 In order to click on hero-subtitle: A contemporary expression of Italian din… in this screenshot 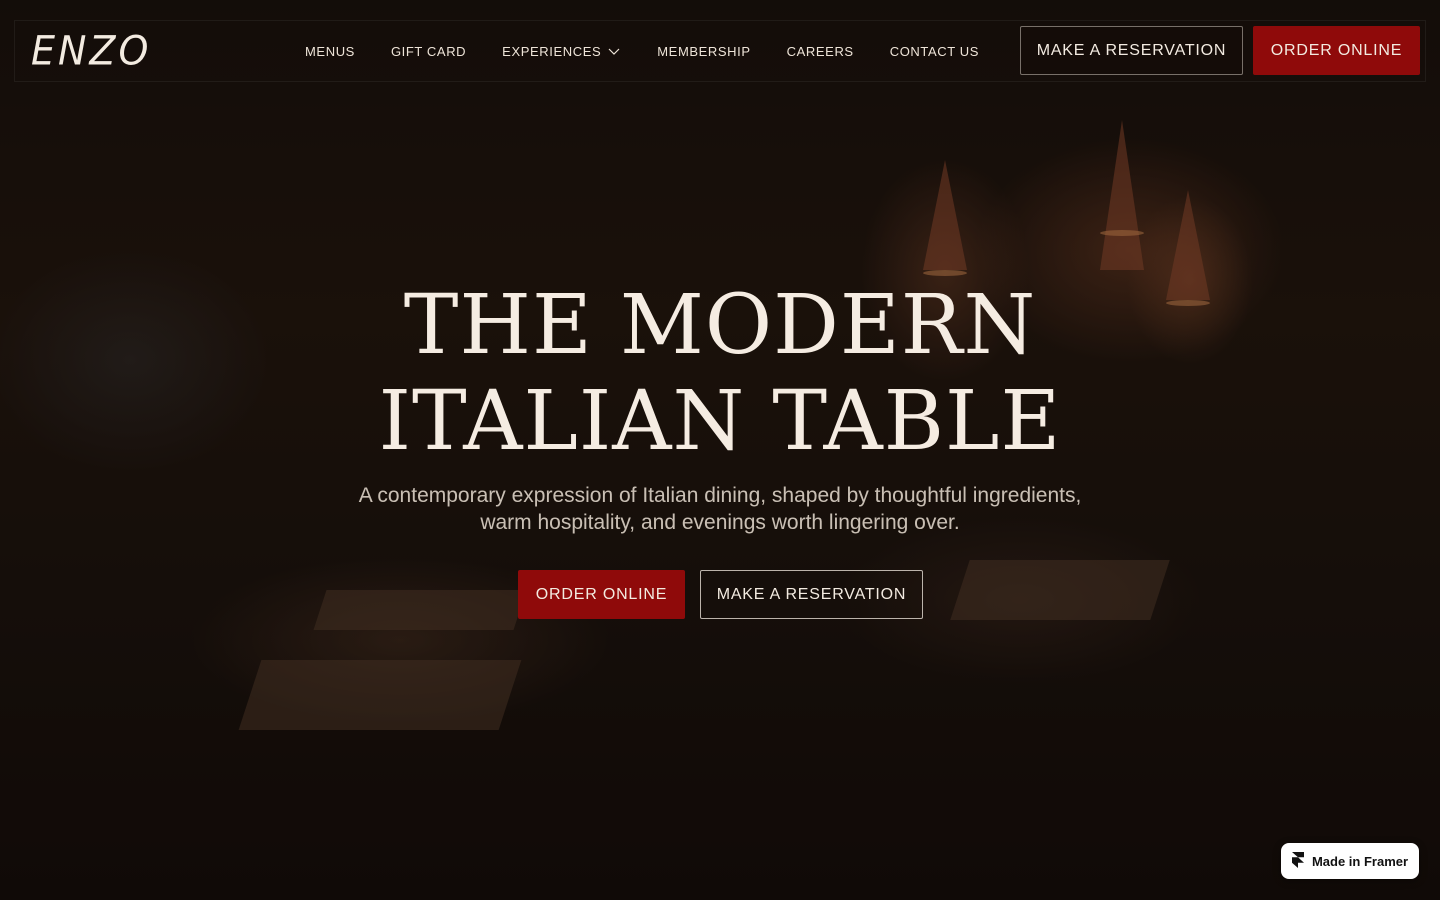, I will do `click(720, 509)`.